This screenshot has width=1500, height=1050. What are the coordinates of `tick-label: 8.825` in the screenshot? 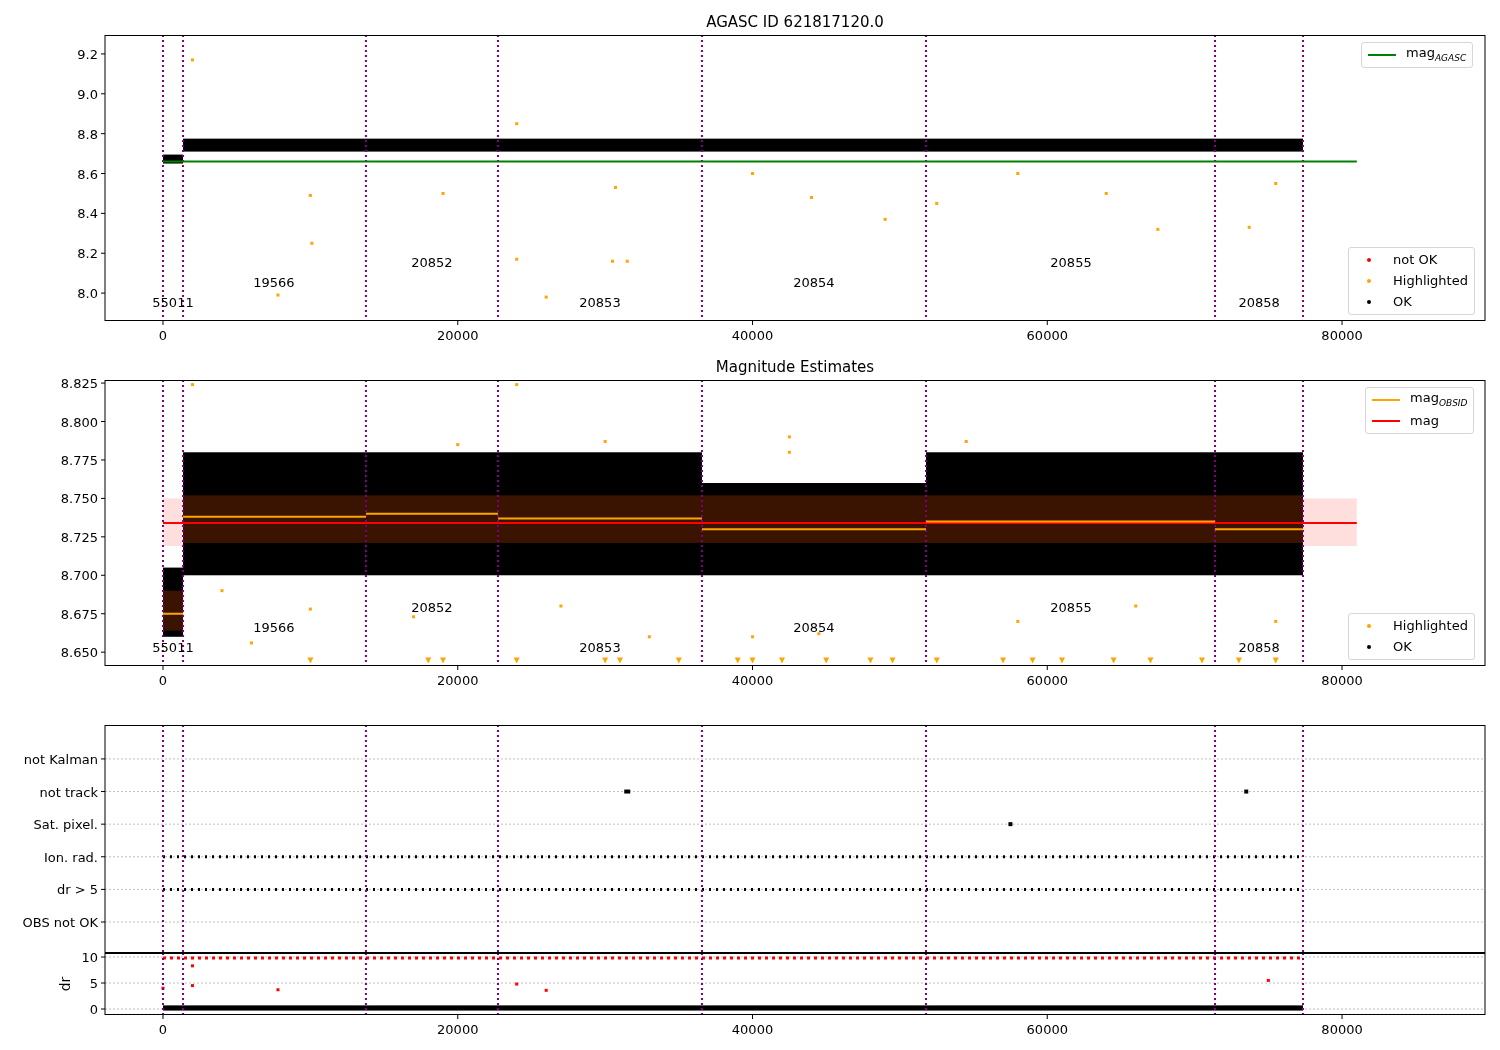 It's located at (79, 384).